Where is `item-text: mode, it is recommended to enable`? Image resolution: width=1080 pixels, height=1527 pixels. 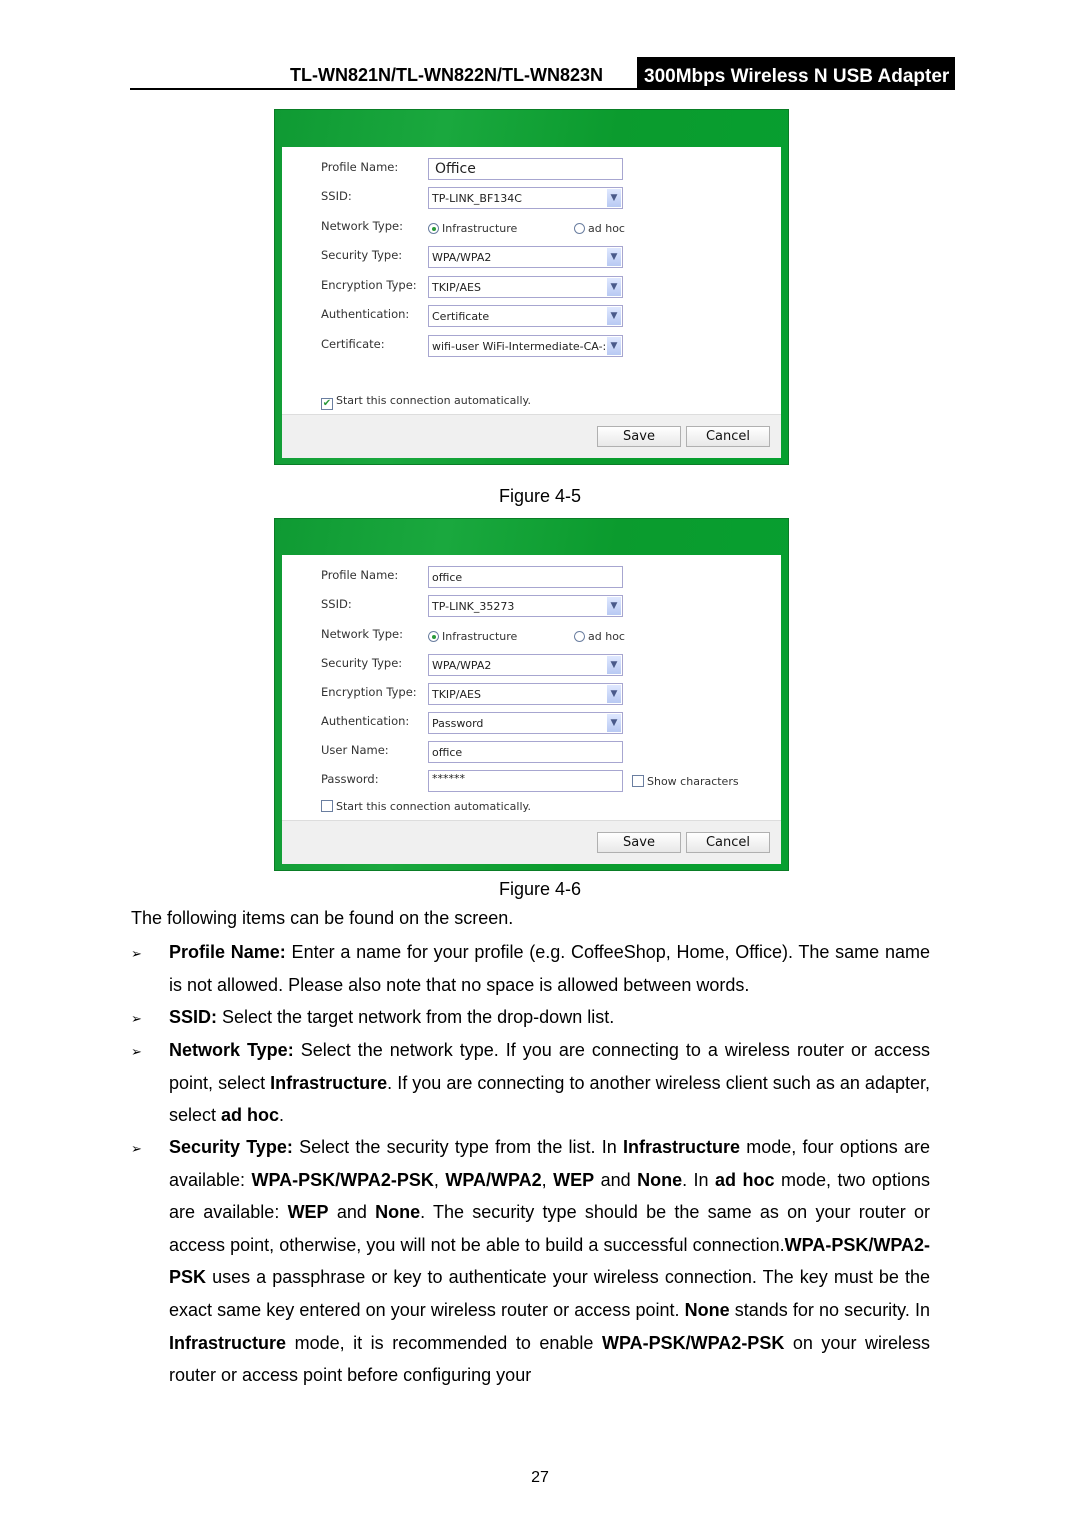 item-text: mode, it is recommended to enable is located at coordinates (444, 1342).